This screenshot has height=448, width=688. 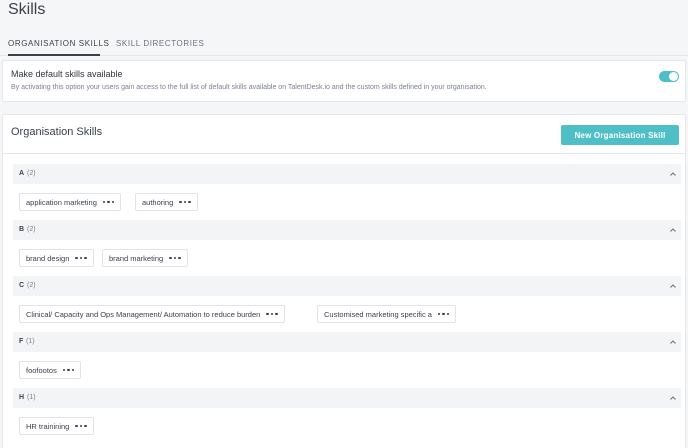 I want to click on skill-chip: authoring, so click(x=166, y=202).